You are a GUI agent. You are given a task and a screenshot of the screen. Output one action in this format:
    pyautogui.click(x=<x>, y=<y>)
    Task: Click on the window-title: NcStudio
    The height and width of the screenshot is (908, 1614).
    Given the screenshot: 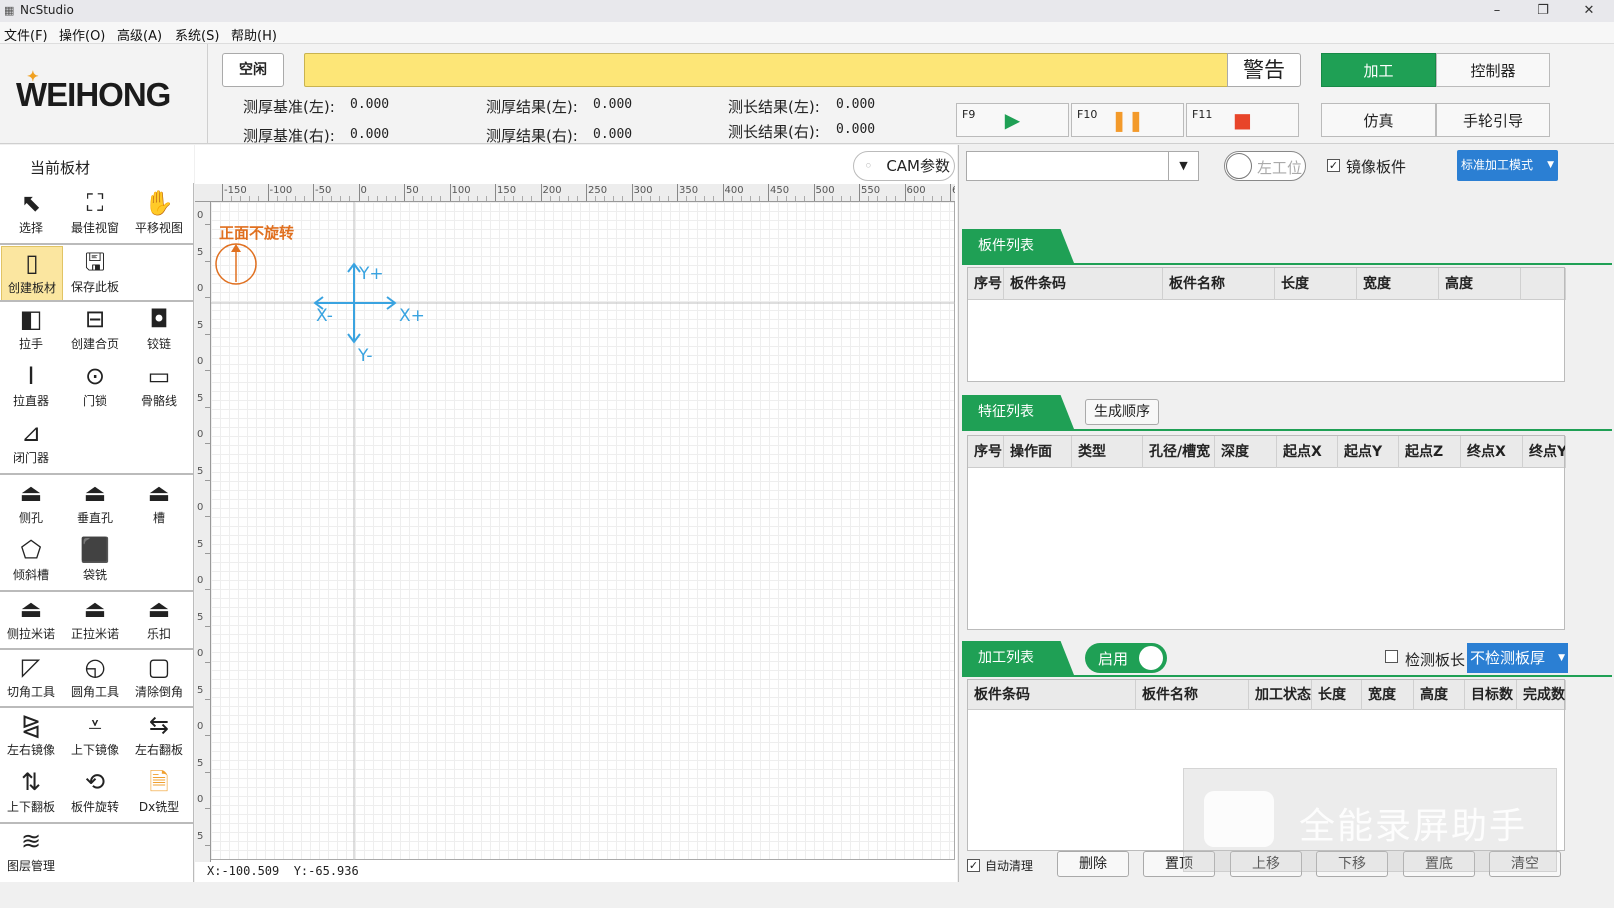 What is the action you would take?
    pyautogui.click(x=47, y=10)
    